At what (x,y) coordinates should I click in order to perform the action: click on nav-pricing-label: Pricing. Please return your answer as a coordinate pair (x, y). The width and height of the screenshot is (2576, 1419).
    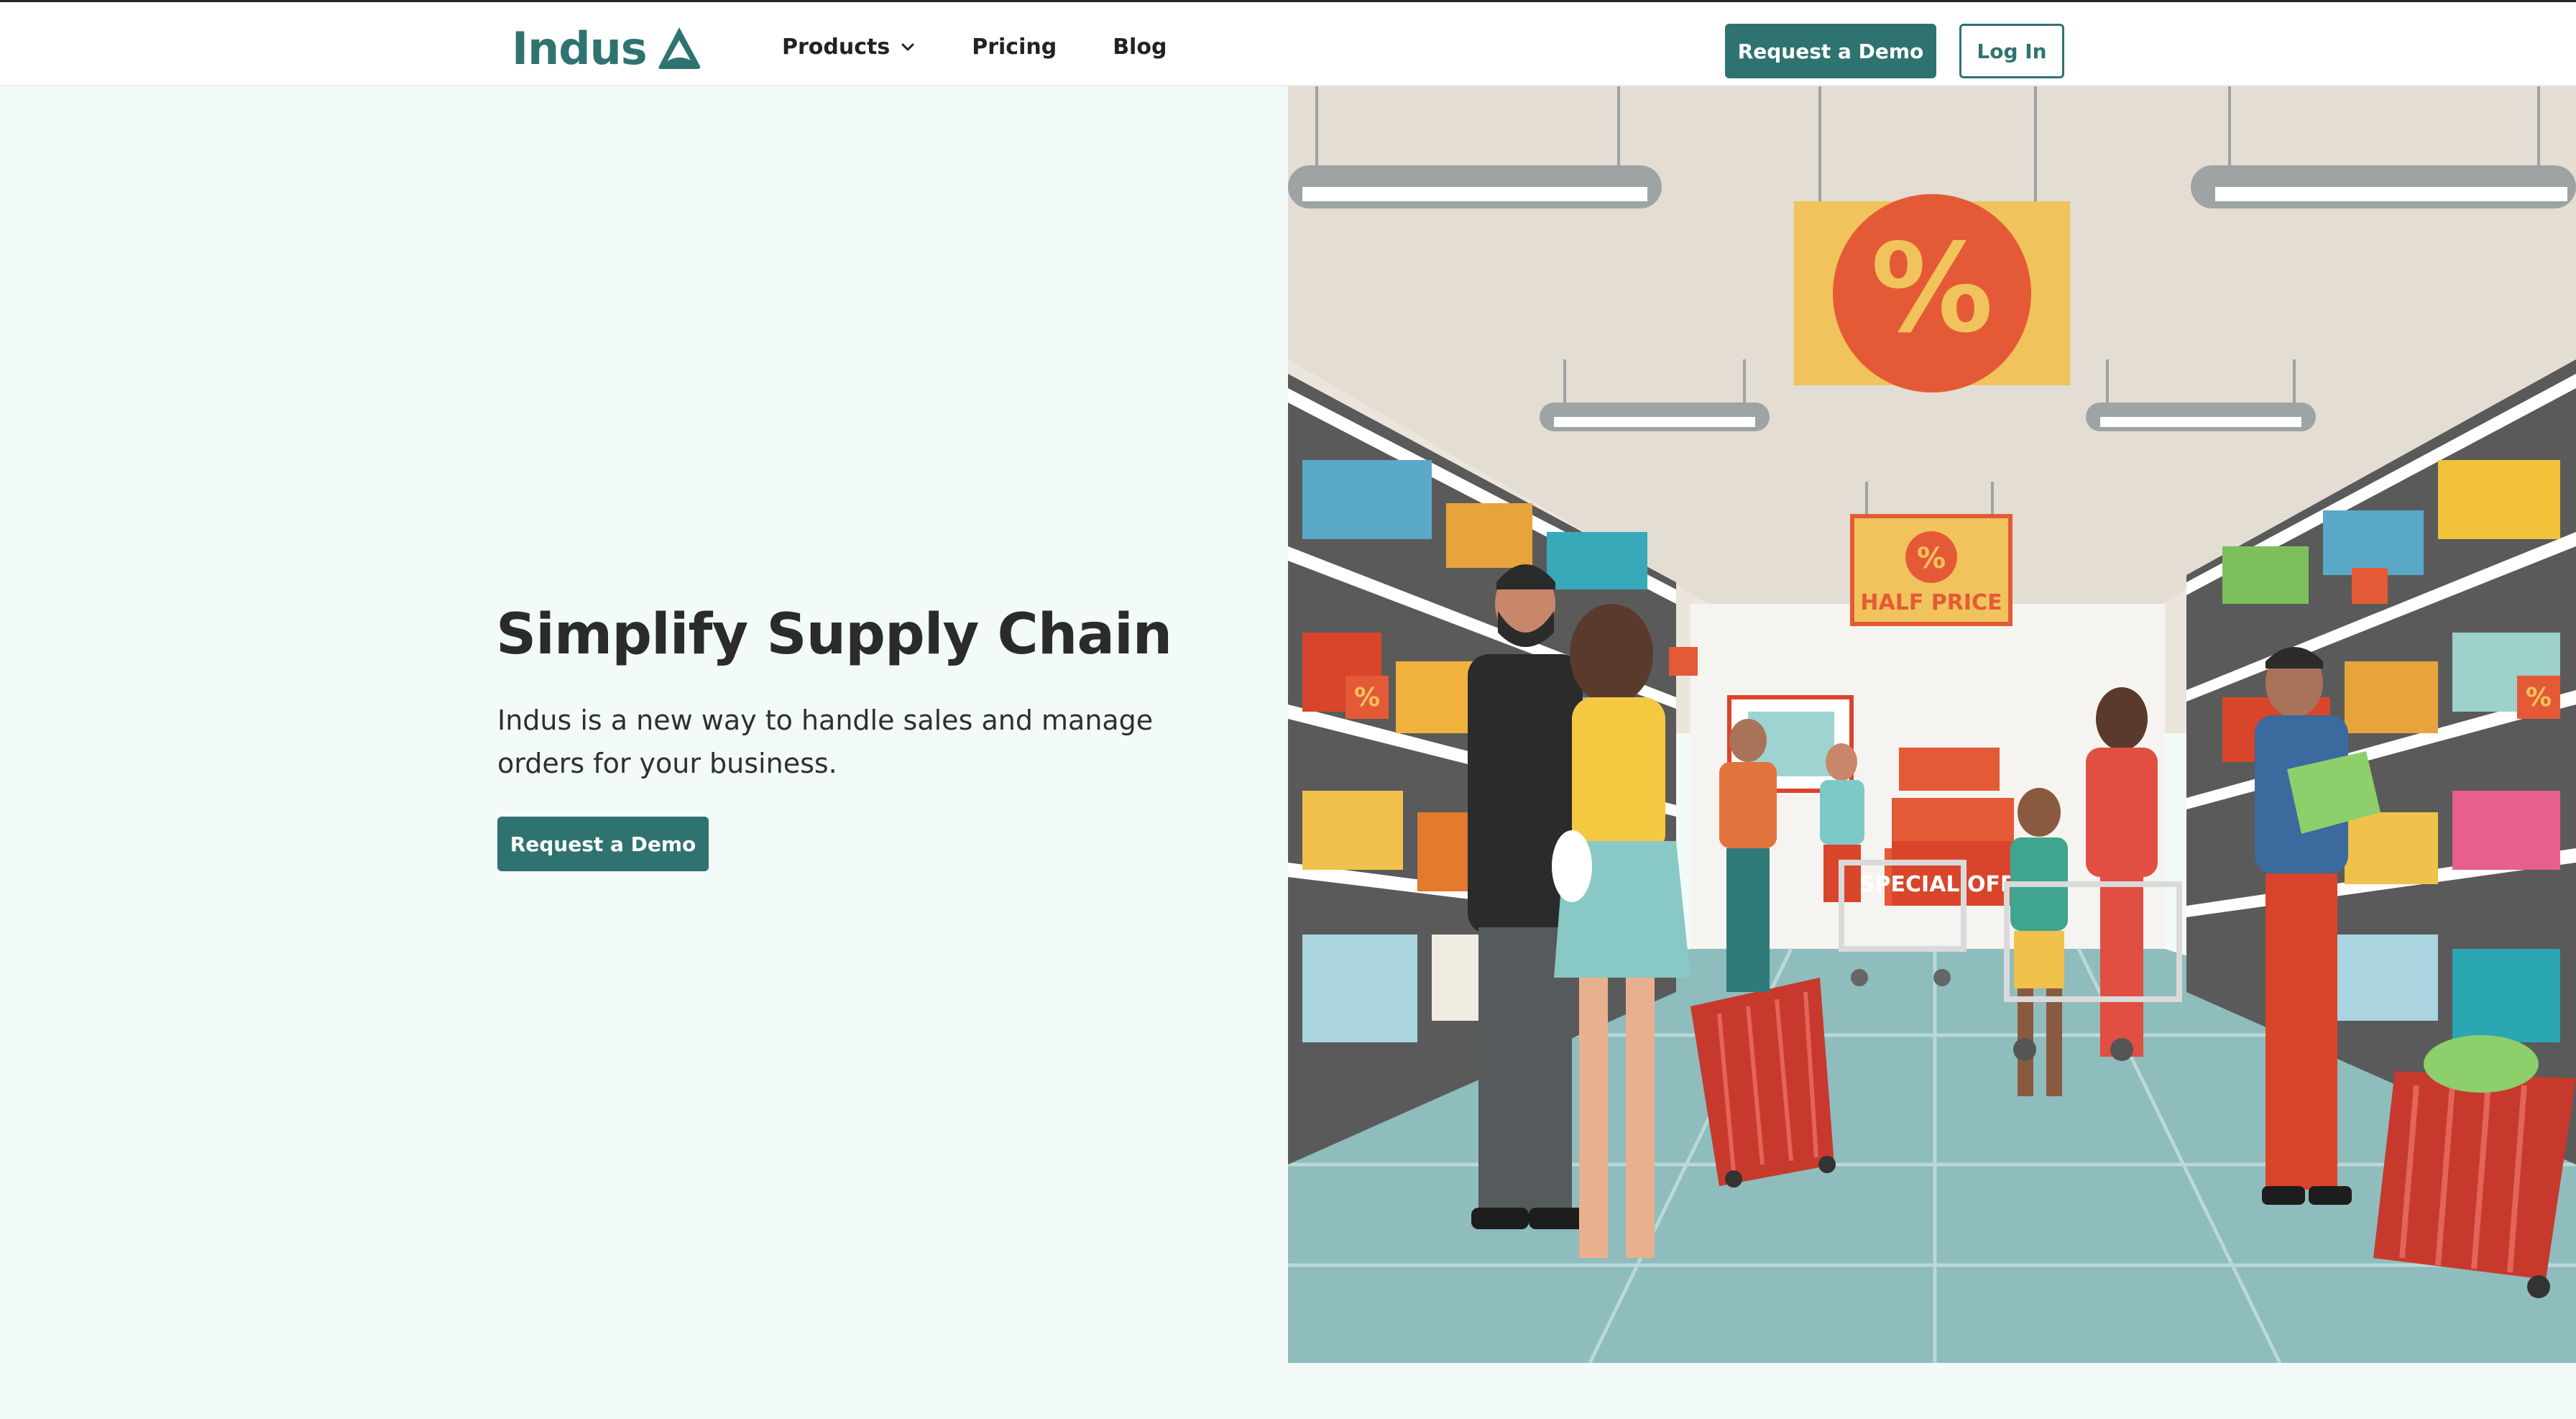
    Looking at the image, I should click on (1014, 47).